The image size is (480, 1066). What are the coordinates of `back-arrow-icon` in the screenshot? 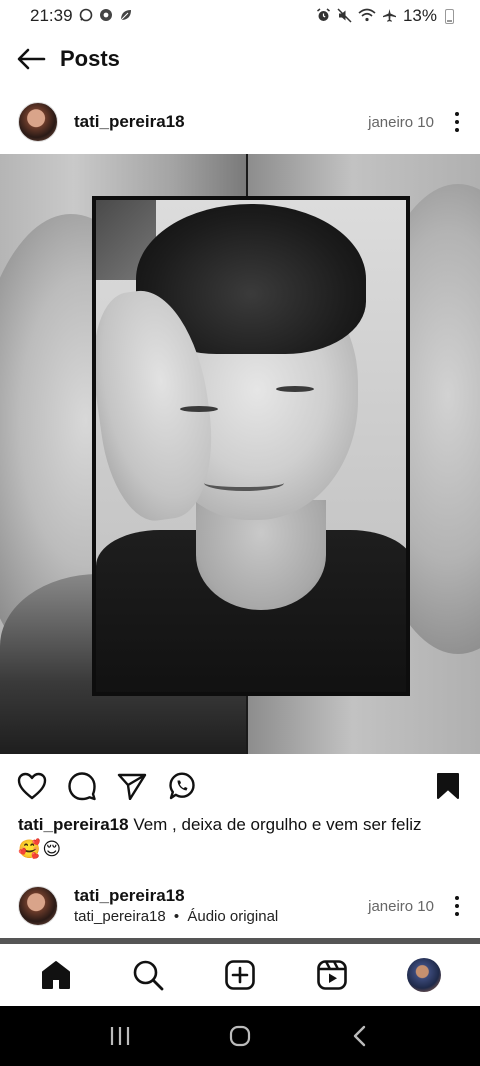 It's located at (31, 59).